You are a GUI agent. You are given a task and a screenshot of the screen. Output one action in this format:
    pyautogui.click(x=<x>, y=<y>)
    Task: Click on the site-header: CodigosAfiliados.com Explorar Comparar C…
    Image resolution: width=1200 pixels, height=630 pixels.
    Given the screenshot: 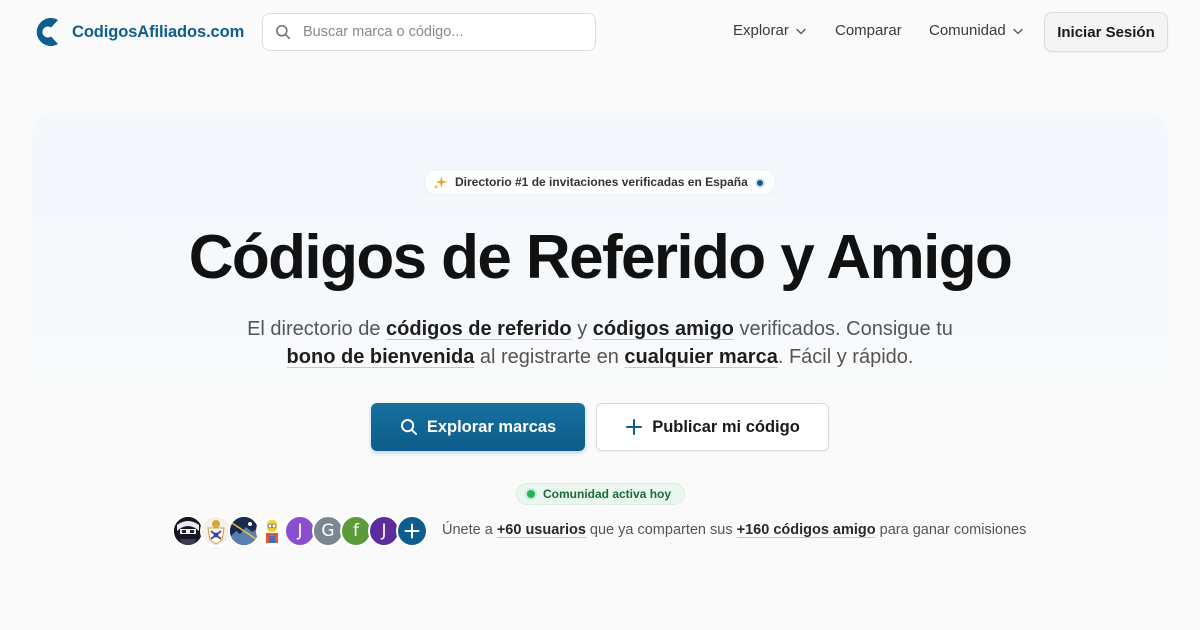 What is the action you would take?
    pyautogui.click(x=600, y=32)
    